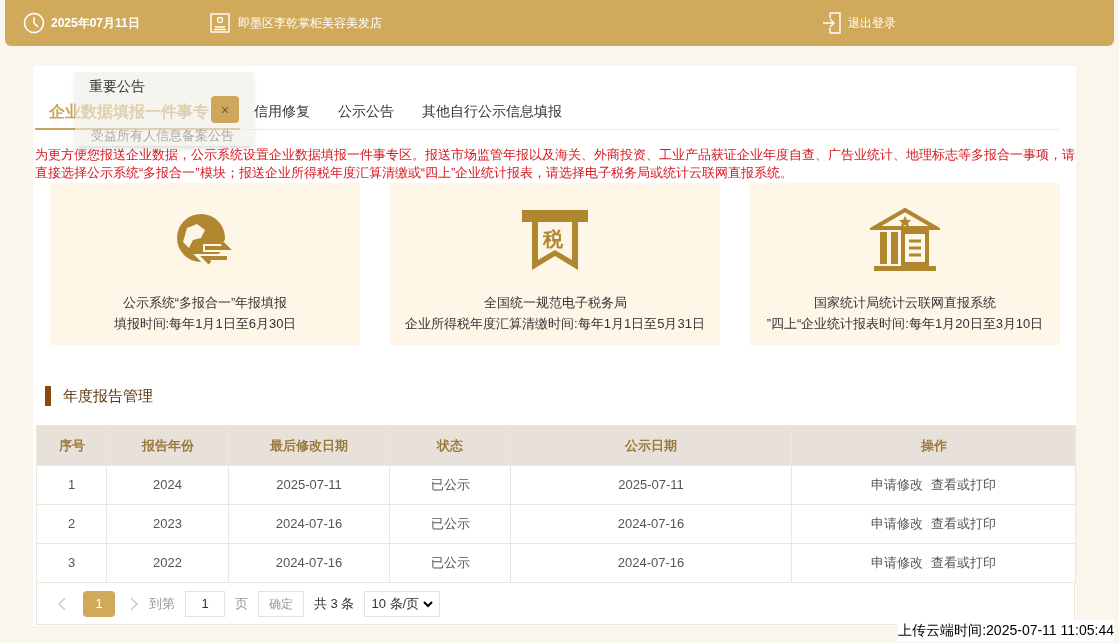 This screenshot has width=1119, height=643. What do you see at coordinates (117, 86) in the screenshot?
I see `popup-title: 重要公告` at bounding box center [117, 86].